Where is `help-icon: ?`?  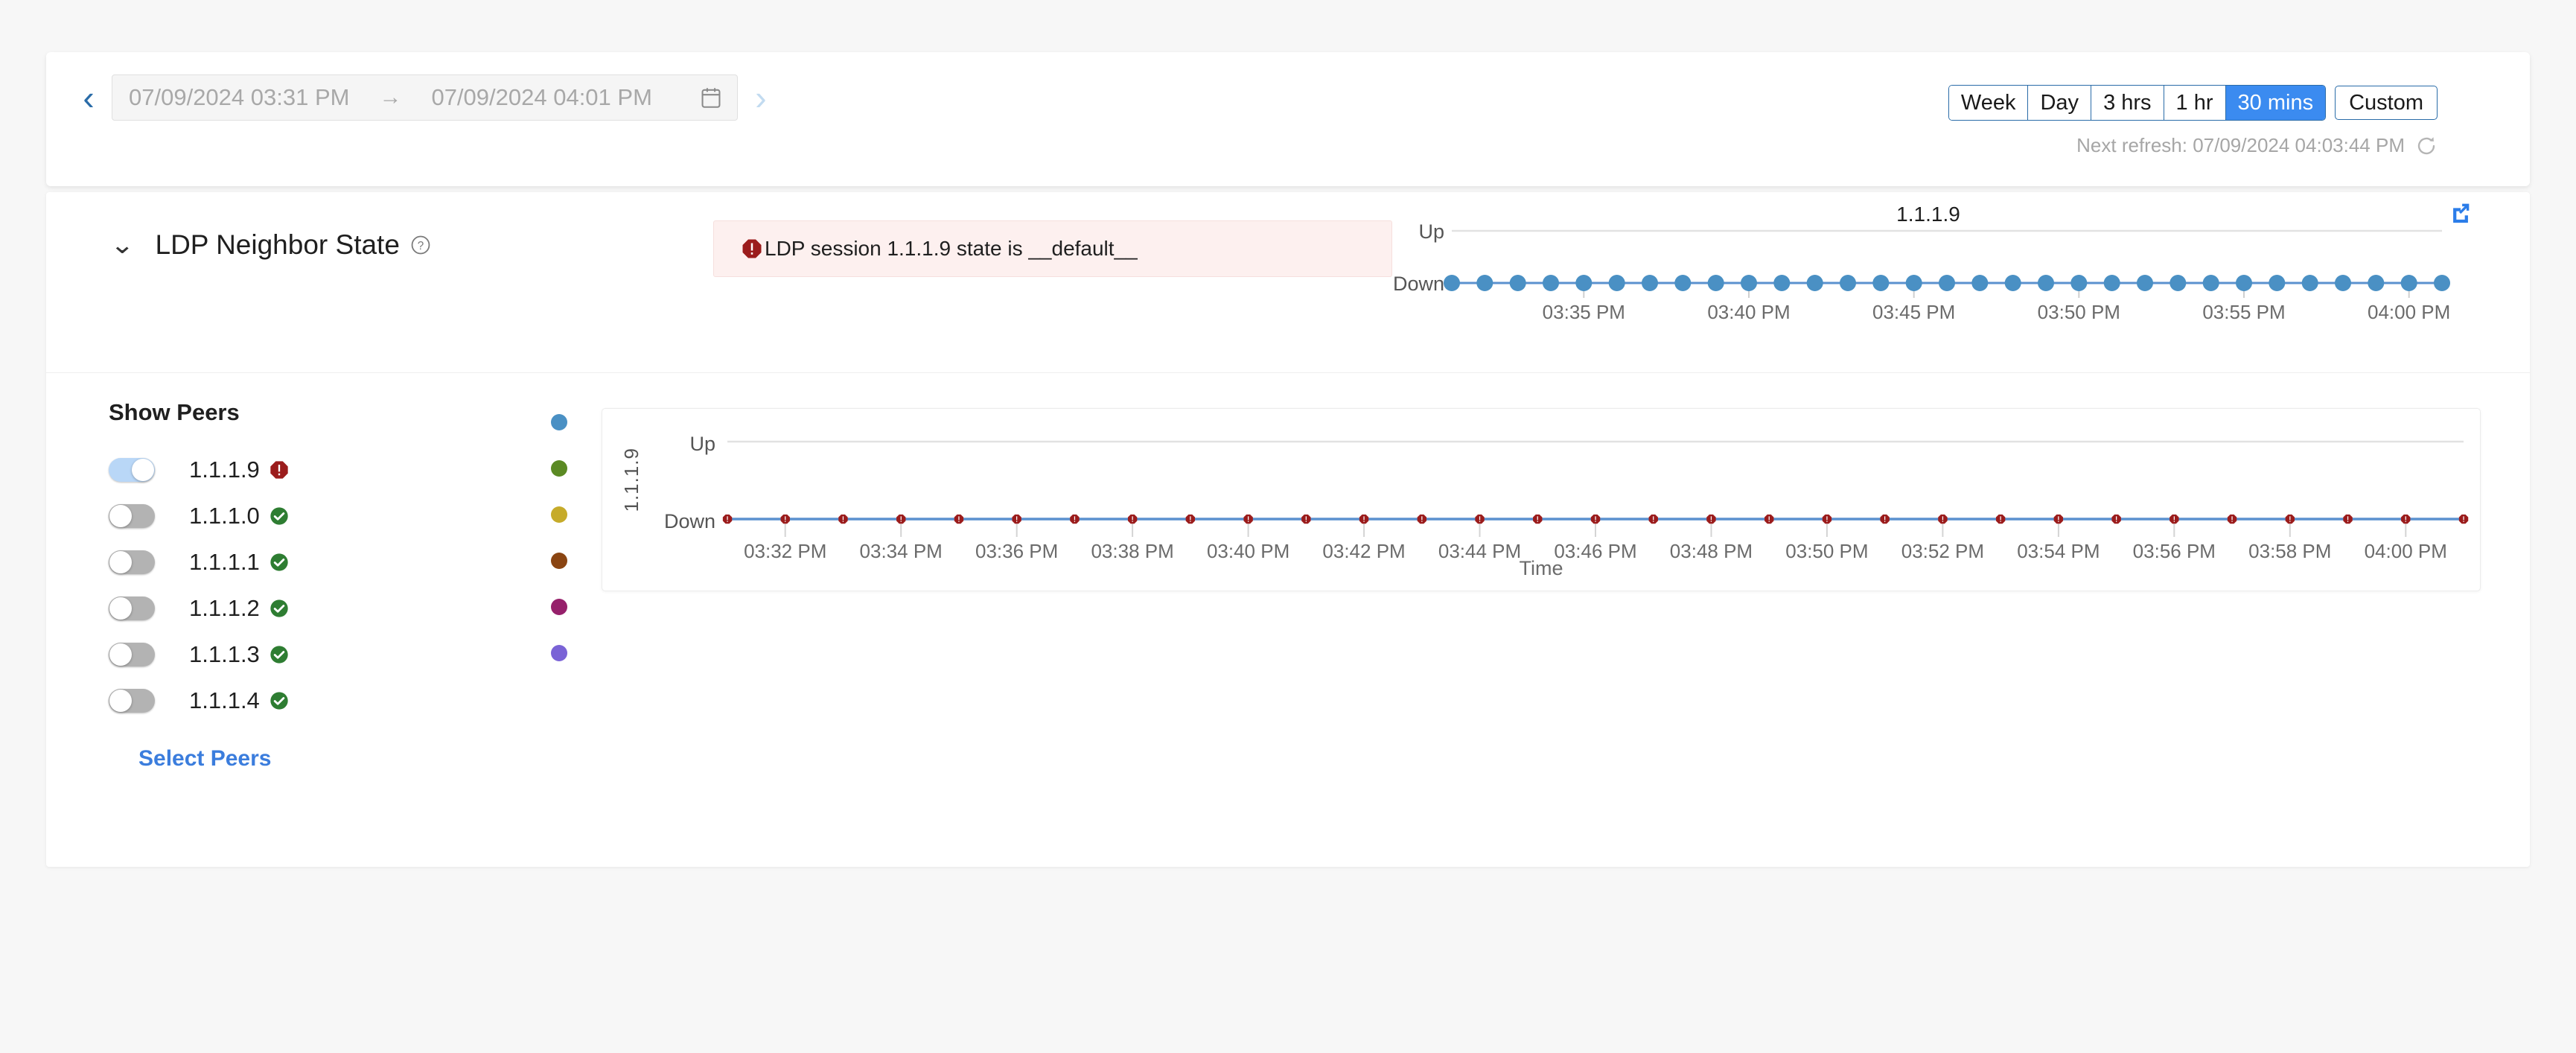
help-icon: ? is located at coordinates (421, 245).